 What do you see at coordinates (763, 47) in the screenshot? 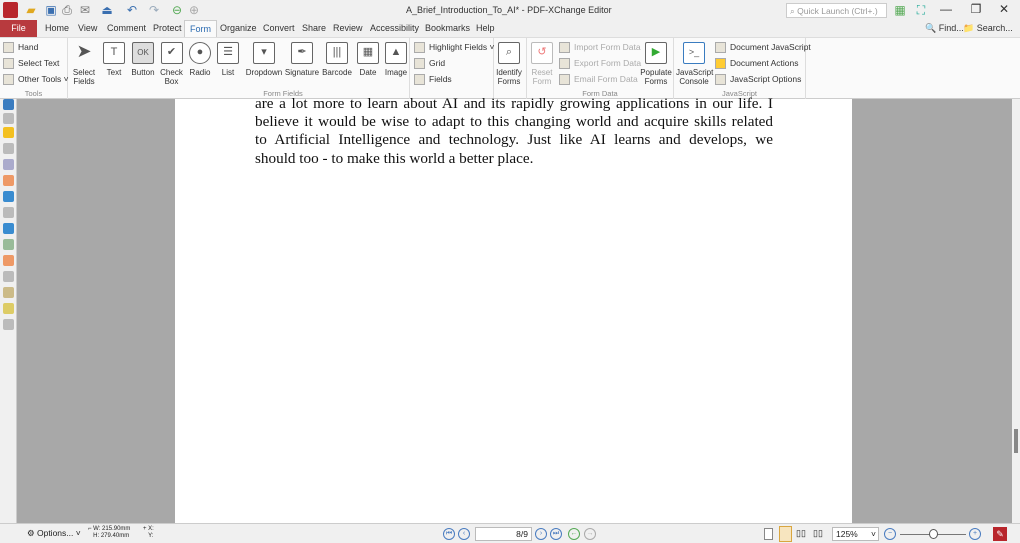
I see `document-javascript-button: Document JavaScript` at bounding box center [763, 47].